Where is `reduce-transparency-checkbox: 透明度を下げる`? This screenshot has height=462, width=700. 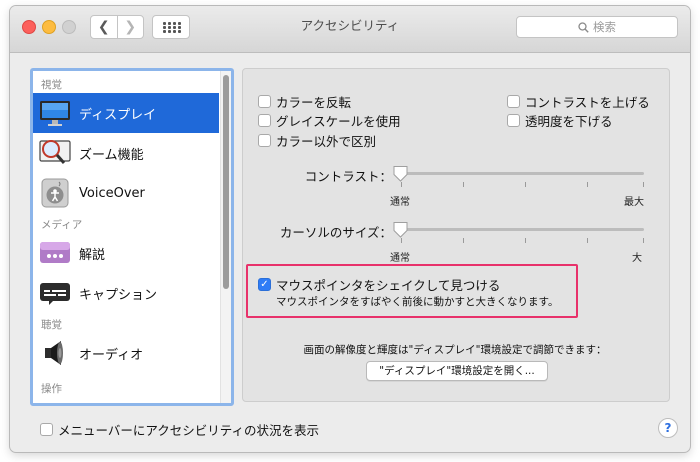
reduce-transparency-checkbox: 透明度を下げる is located at coordinates (560, 120).